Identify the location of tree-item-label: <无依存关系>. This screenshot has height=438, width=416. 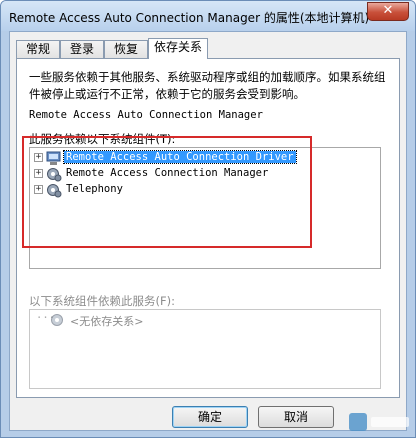
(107, 321).